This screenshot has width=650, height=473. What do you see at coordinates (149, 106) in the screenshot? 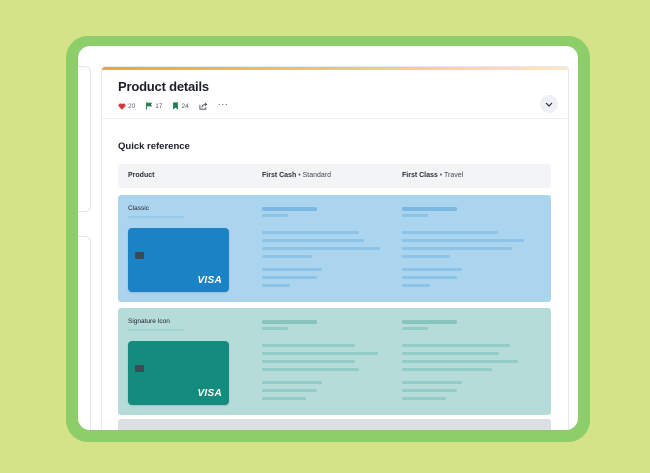
I see `flag-icon` at bounding box center [149, 106].